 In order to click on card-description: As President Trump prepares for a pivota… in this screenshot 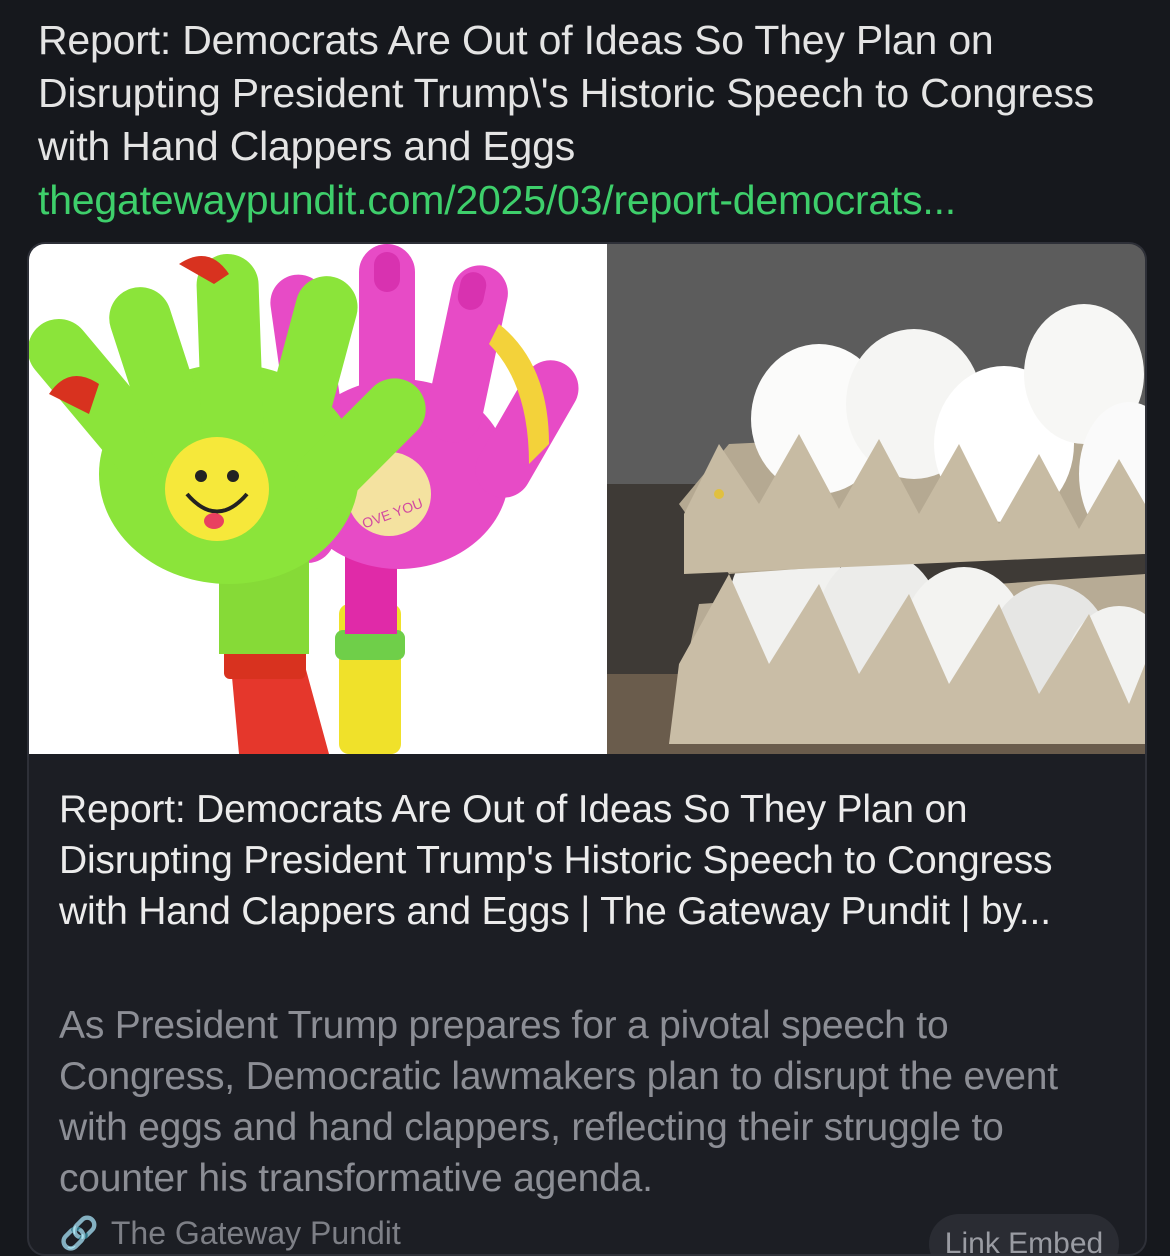, I will do `click(558, 1102)`.